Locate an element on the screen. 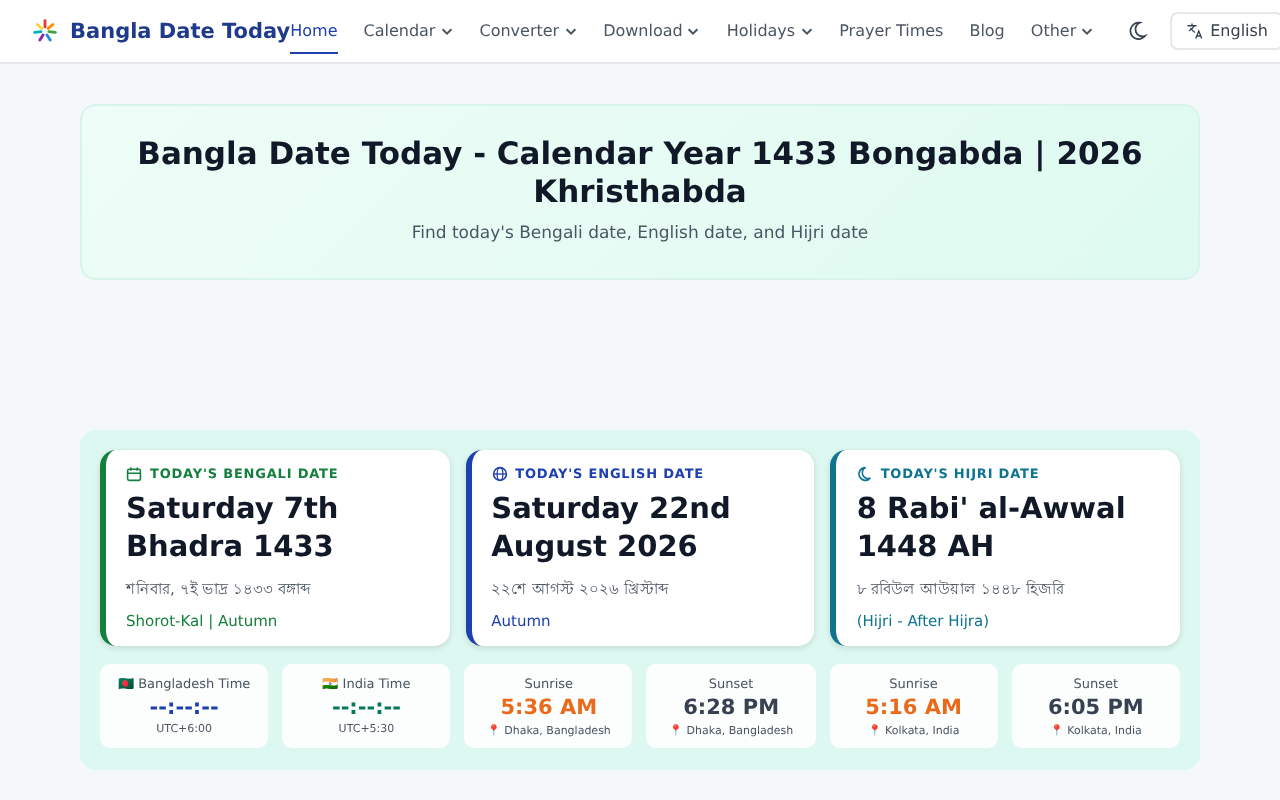 The height and width of the screenshot is (800, 1280). page-title: Bangla Date Today - Calendar Year 1433 Bongabda | 2026 Khristhabda is located at coordinates (640, 174).